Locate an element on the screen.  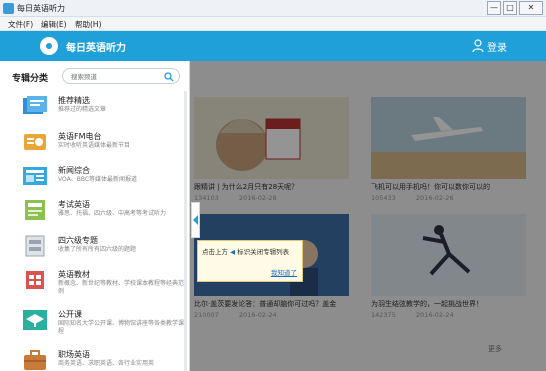
category-item-textbook: 英语教材 新概念、新世纪等教材、学校课本教程等经典范例 is located at coordinates (94, 283).